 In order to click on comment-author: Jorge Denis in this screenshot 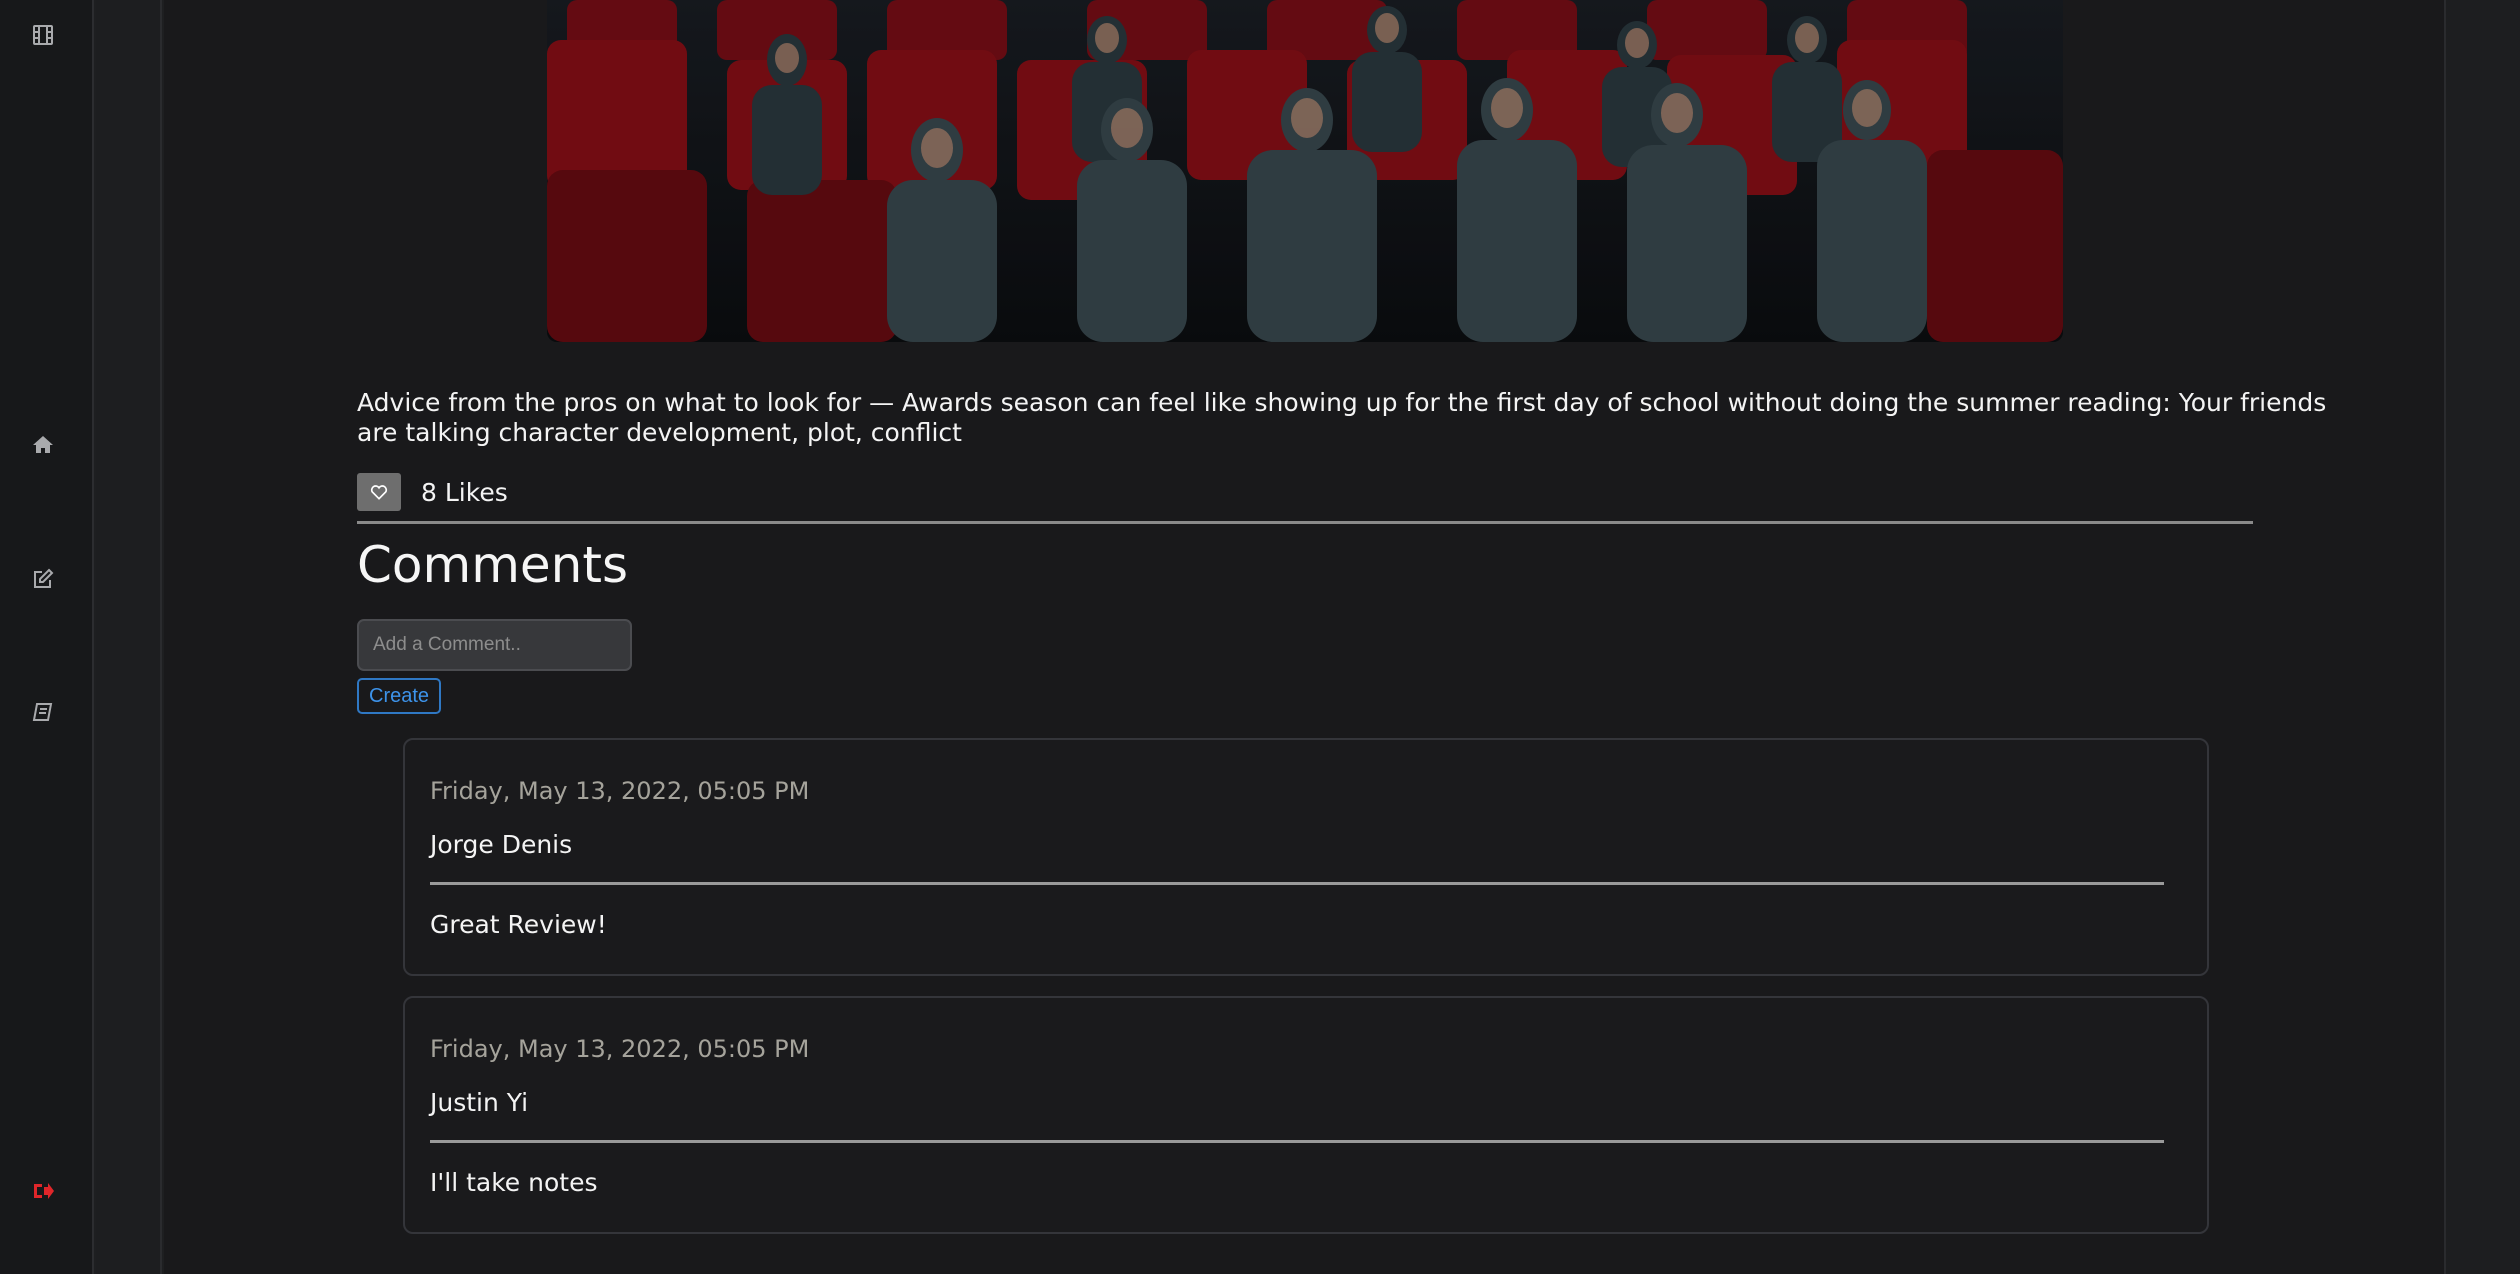, I will do `click(501, 844)`.